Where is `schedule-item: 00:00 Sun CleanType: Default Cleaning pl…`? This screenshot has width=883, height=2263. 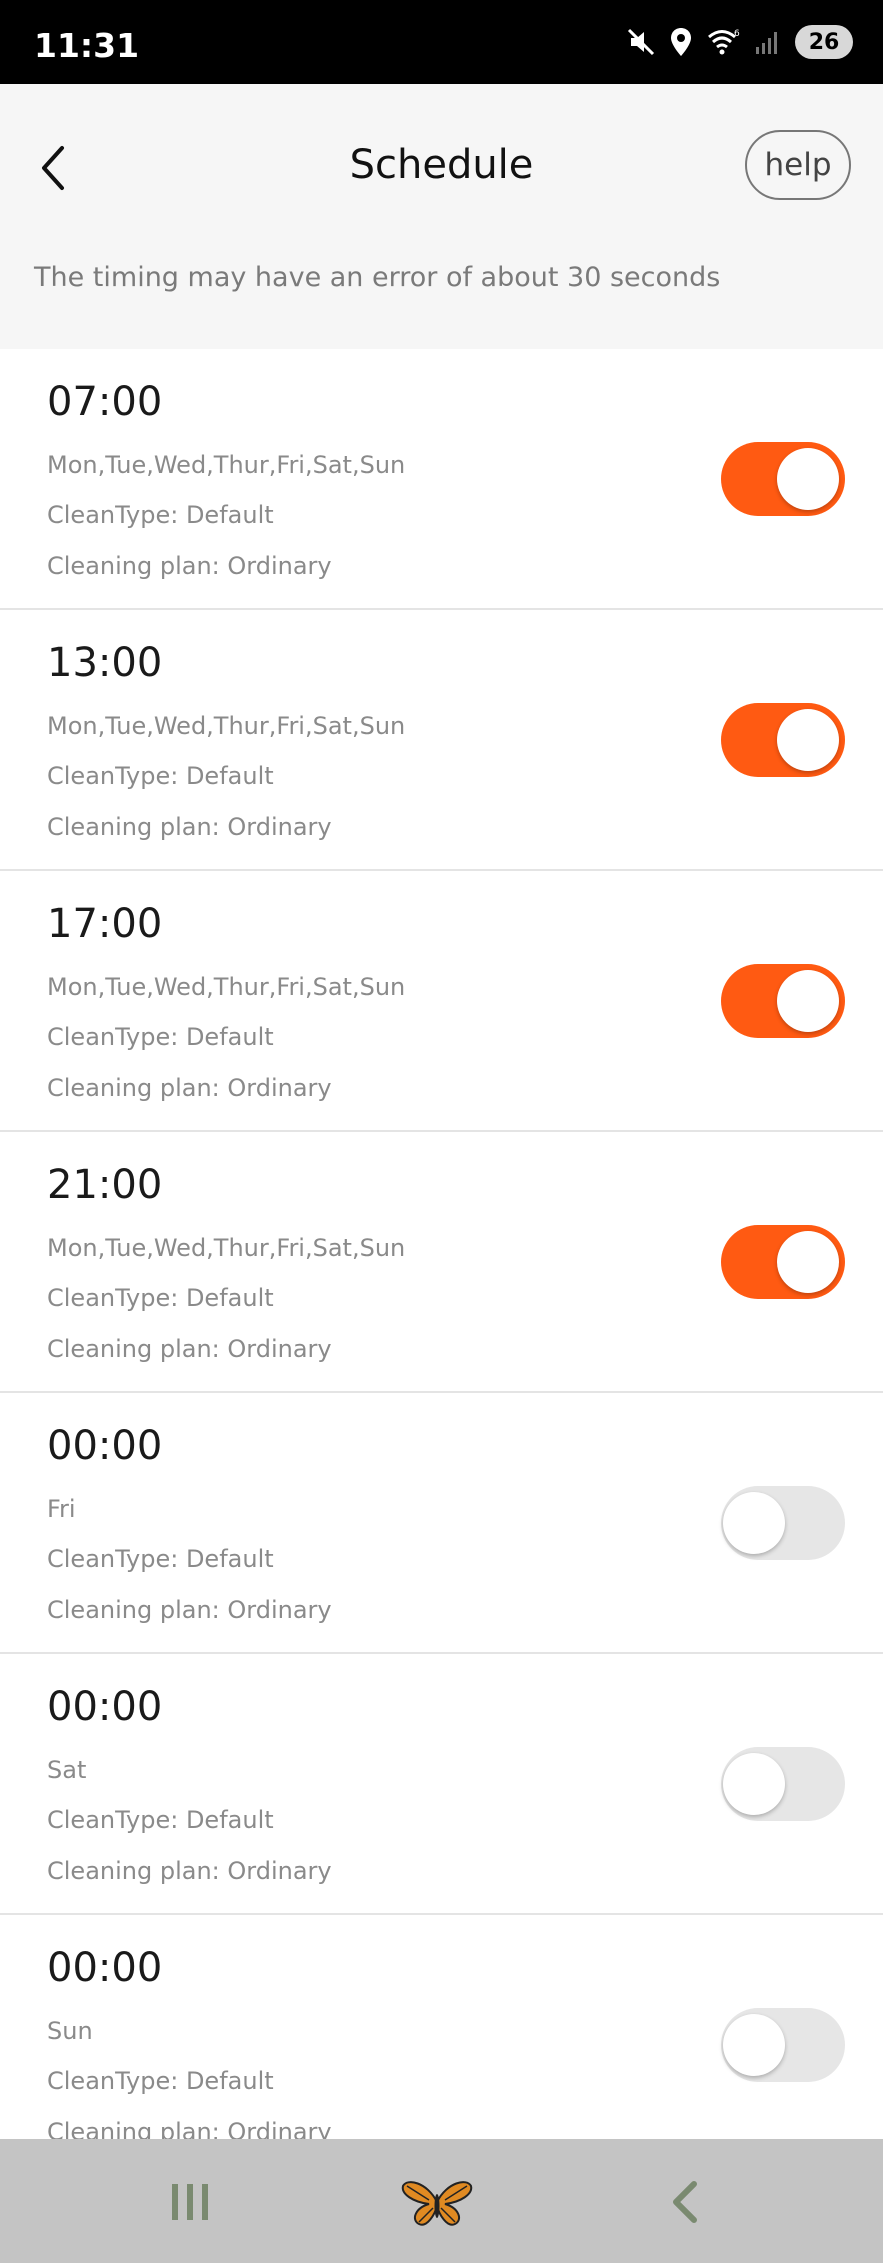
schedule-item: 00:00 Sun CleanType: Default Cleaning pl… is located at coordinates (441, 2027).